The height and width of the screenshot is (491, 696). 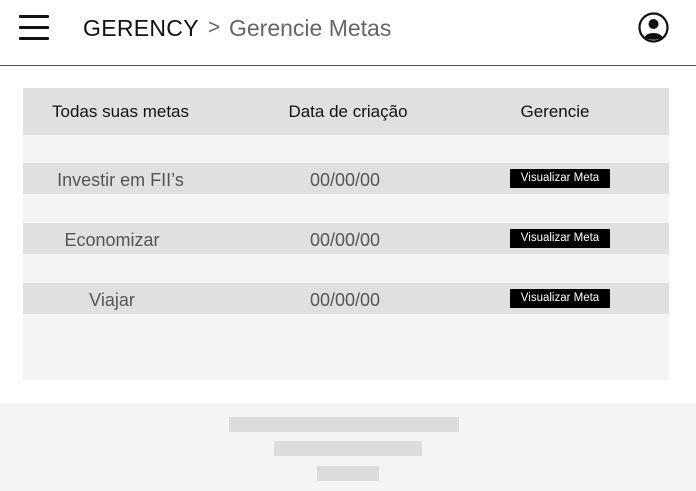 I want to click on column-header-manage: Gerencie, so click(x=555, y=111).